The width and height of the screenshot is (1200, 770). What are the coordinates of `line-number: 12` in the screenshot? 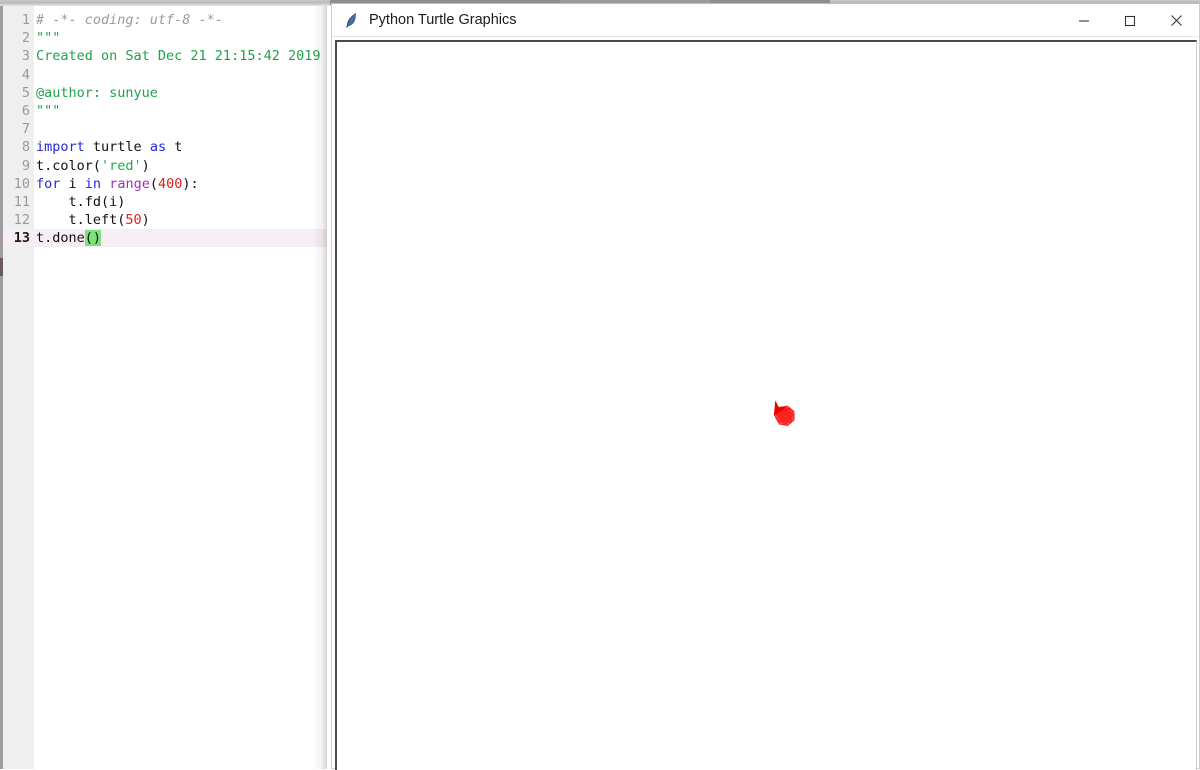 It's located at (21, 220).